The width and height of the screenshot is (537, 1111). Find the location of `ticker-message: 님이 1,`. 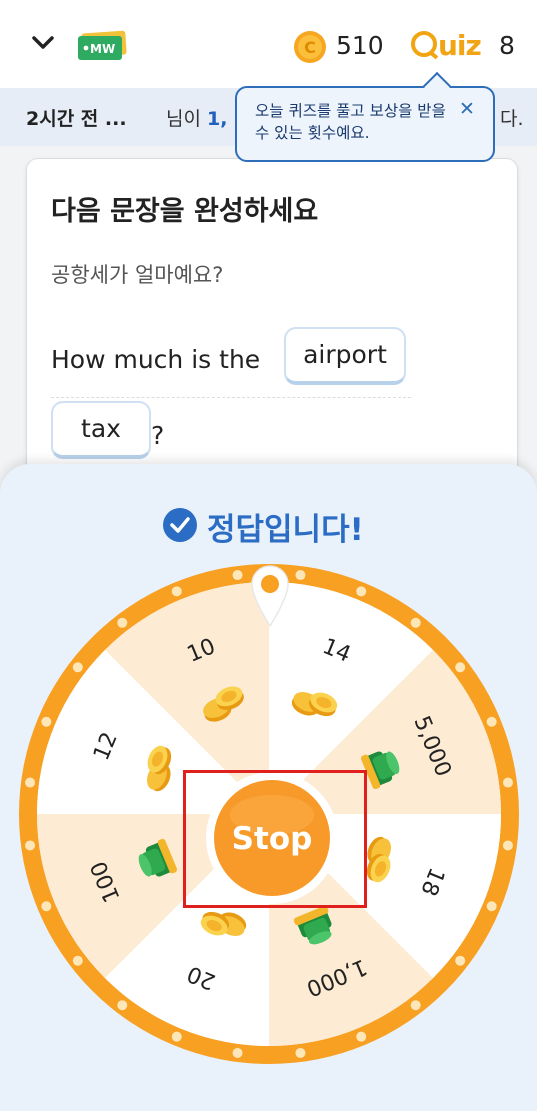

ticker-message: 님이 1, is located at coordinates (196, 117).